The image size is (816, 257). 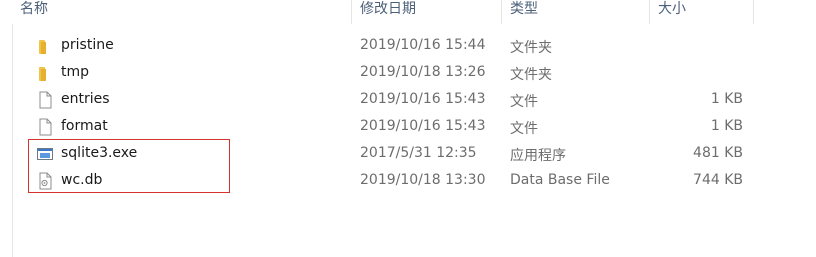 I want to click on red-highlight-box, so click(x=129, y=166).